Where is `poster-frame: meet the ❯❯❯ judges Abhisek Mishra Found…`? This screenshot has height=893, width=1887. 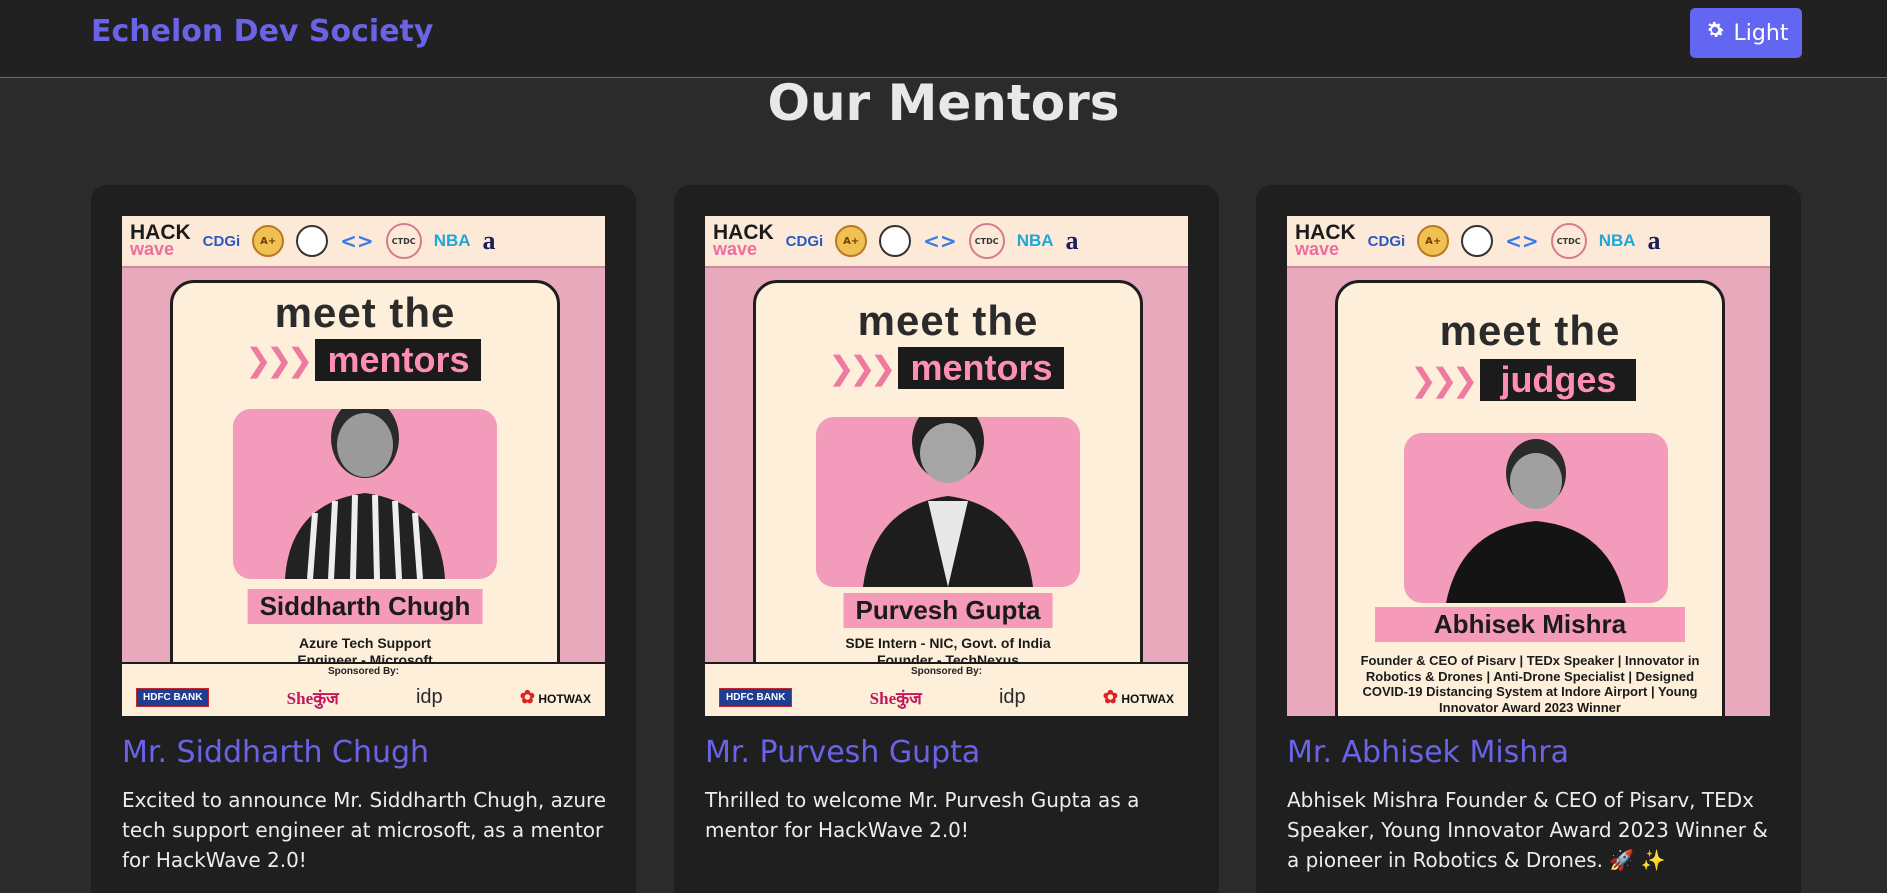 poster-frame: meet the ❯❯❯ judges Abhisek Mishra Found… is located at coordinates (1530, 498).